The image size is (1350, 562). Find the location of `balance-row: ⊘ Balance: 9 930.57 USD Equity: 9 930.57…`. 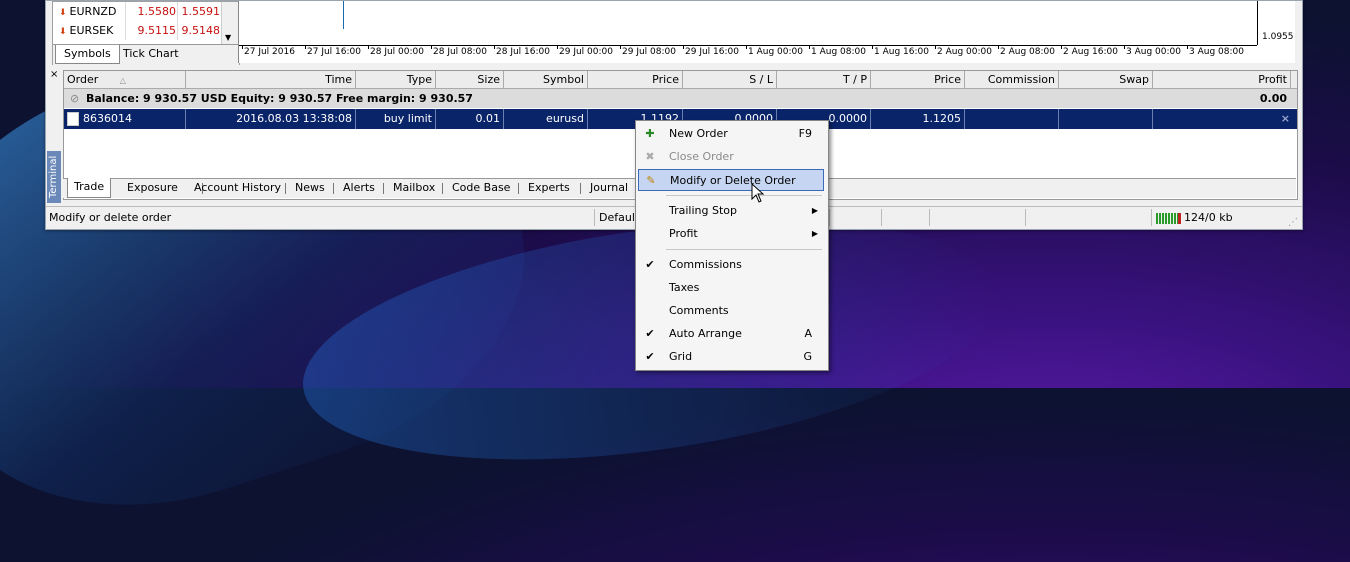

balance-row: ⊘ Balance: 9 930.57 USD Equity: 9 930.57… is located at coordinates (680, 98).